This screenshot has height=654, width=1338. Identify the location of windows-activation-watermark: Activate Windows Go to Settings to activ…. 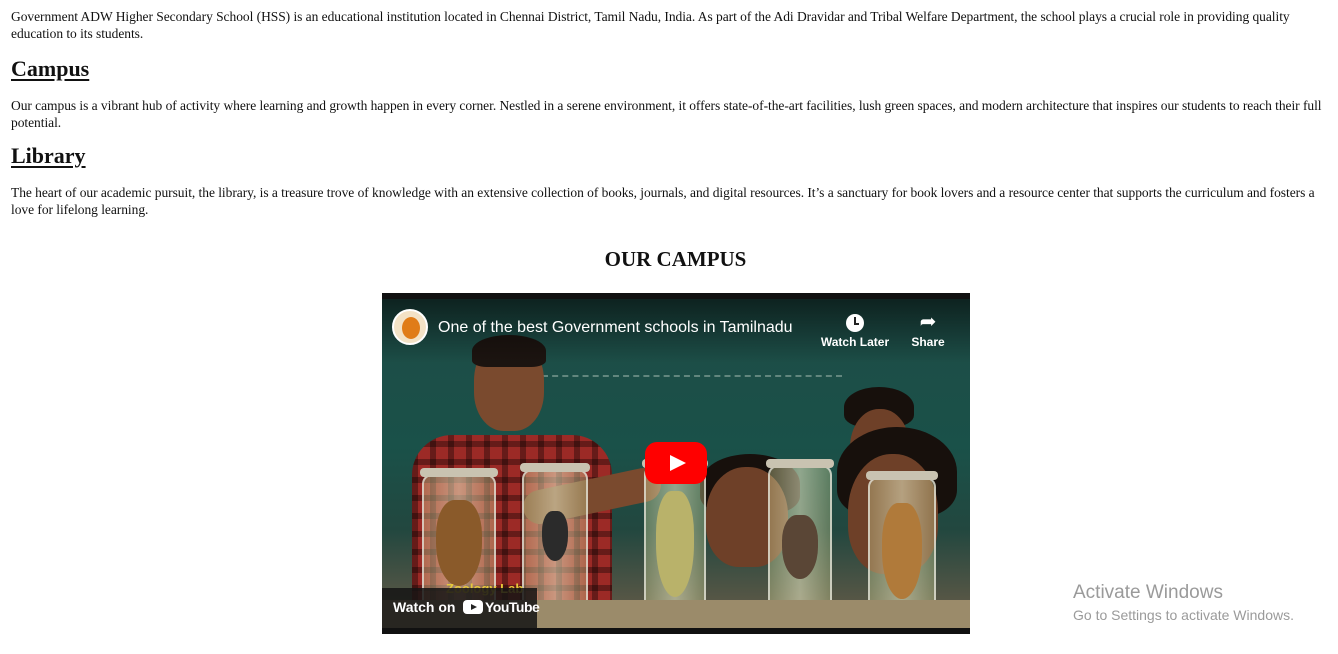
(1183, 603).